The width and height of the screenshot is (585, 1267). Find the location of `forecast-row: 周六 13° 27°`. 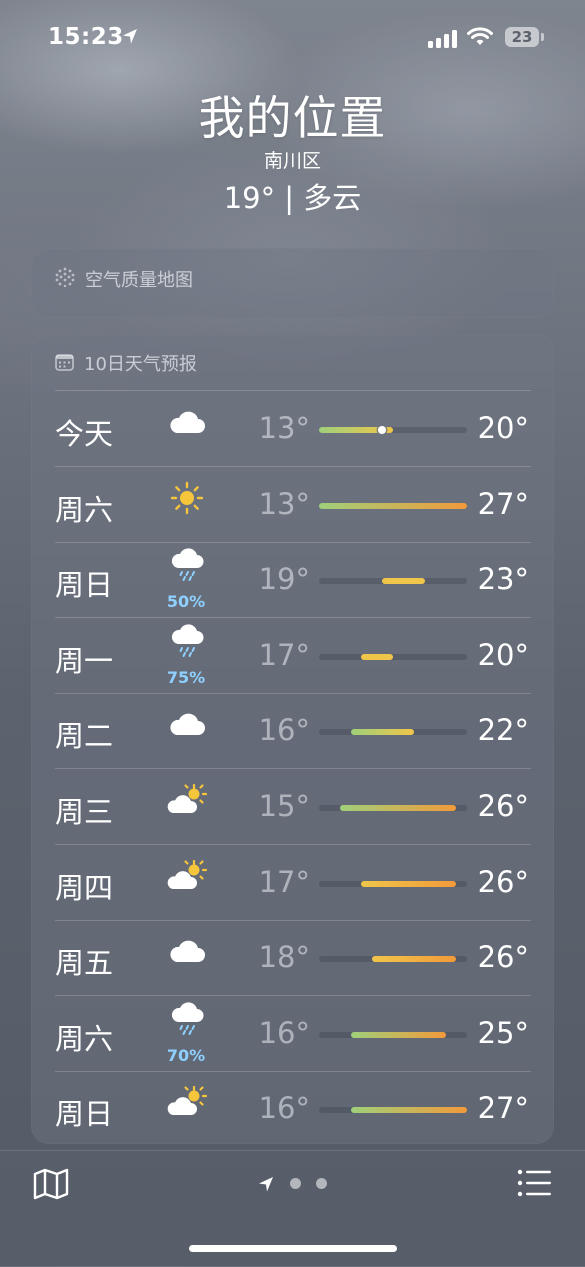

forecast-row: 周六 13° 27° is located at coordinates (292, 505).